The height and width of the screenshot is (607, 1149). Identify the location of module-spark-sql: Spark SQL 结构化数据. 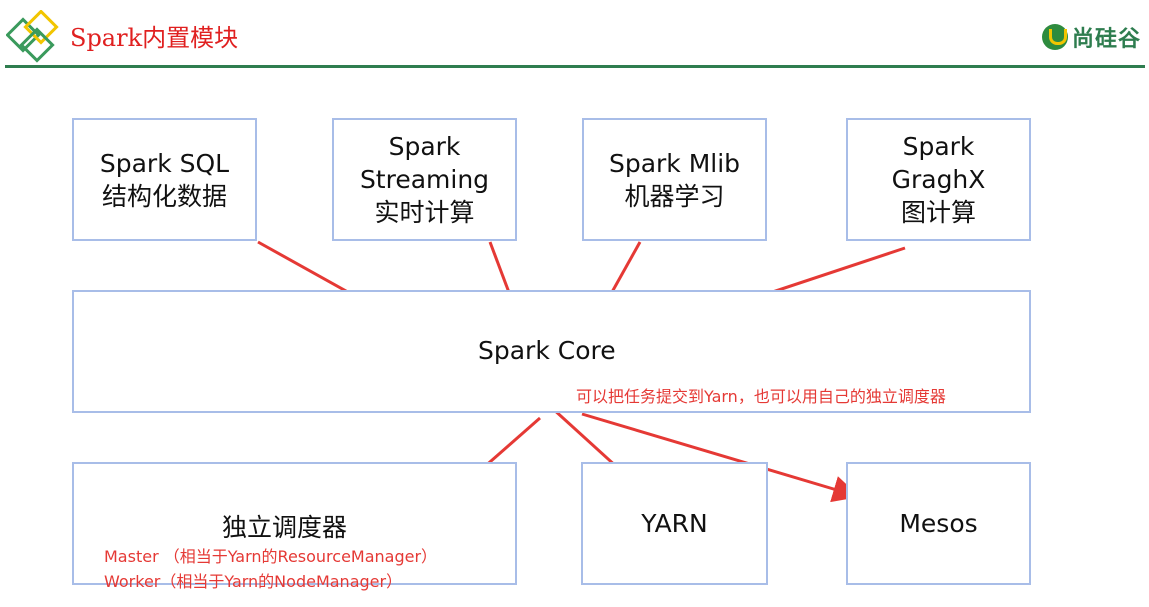
(164, 179).